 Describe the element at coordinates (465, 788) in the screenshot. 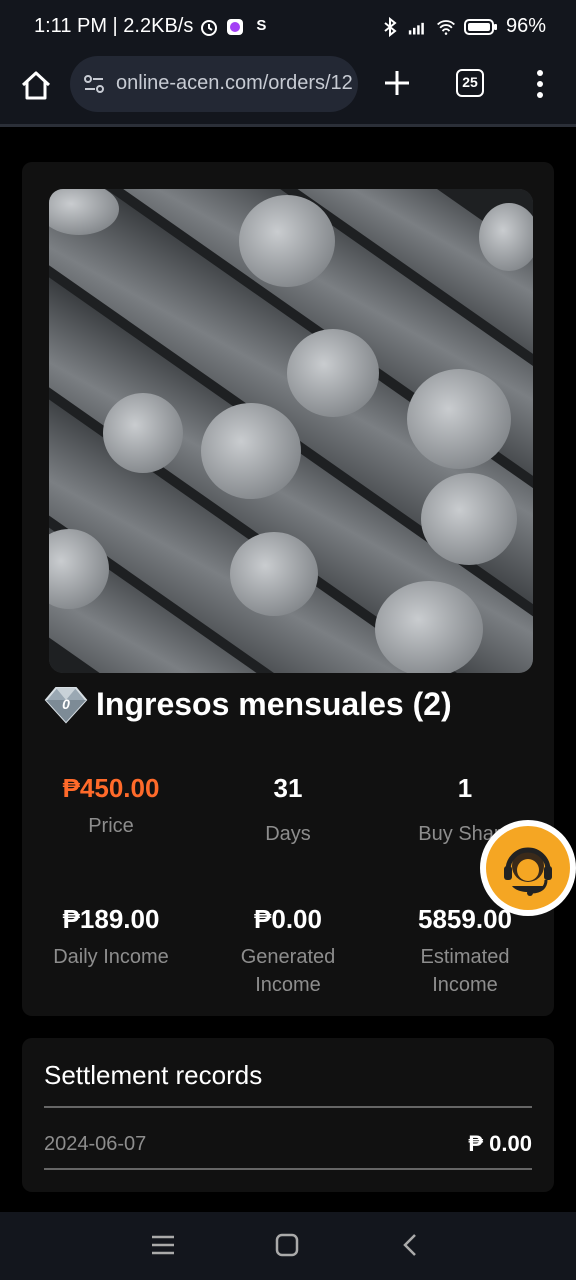

I see `buy-share-value: 1` at that location.